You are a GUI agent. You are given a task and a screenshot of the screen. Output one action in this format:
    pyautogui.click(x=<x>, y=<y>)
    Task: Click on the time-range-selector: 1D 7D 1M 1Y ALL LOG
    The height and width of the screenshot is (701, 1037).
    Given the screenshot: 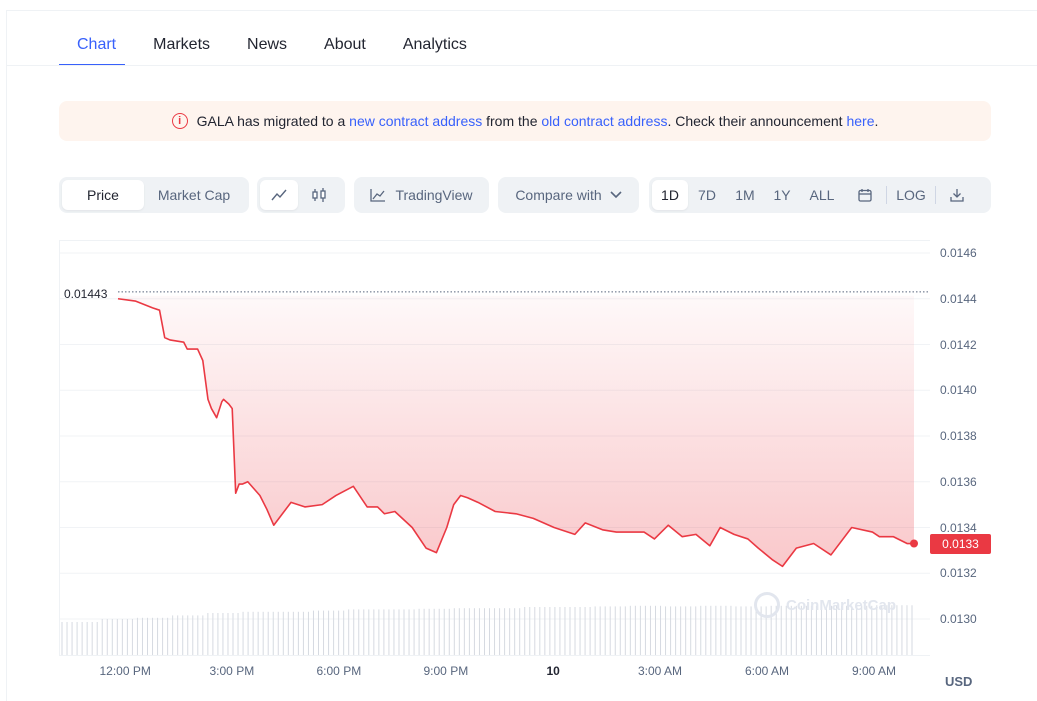 What is the action you would take?
    pyautogui.click(x=820, y=195)
    